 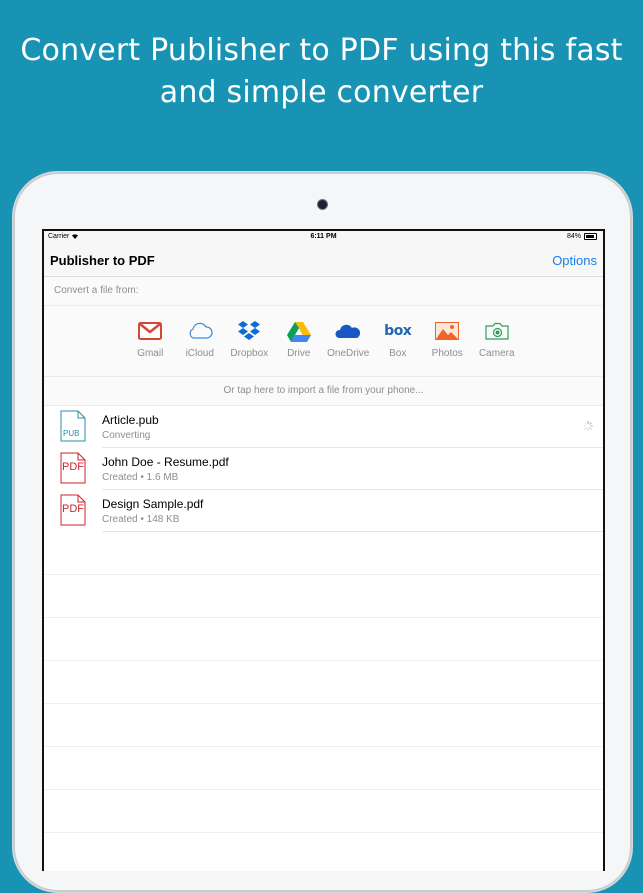 I want to click on source-box: box Box, so click(x=398, y=341).